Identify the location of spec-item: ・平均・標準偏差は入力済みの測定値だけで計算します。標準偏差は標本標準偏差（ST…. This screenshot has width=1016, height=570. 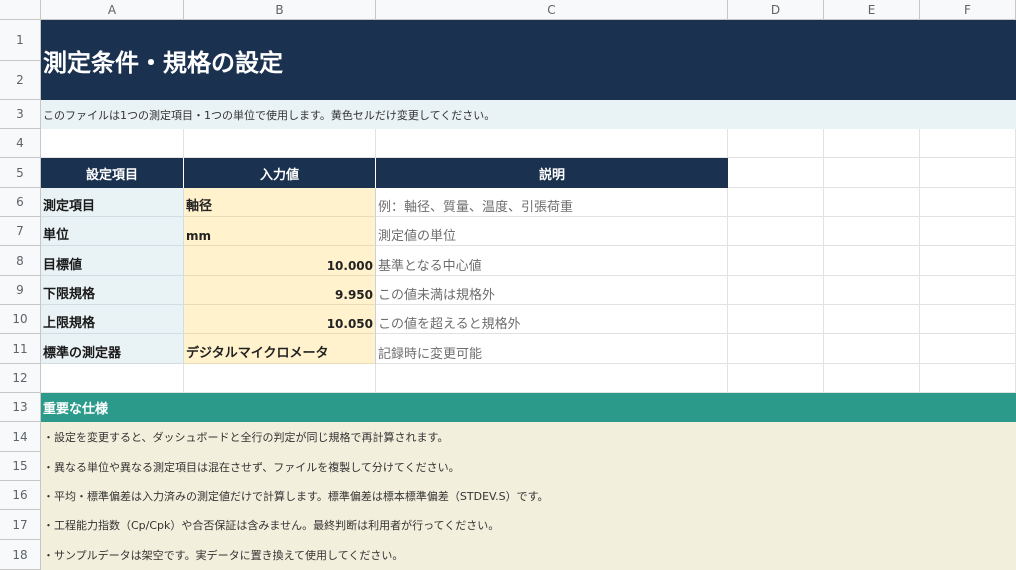
(528, 495).